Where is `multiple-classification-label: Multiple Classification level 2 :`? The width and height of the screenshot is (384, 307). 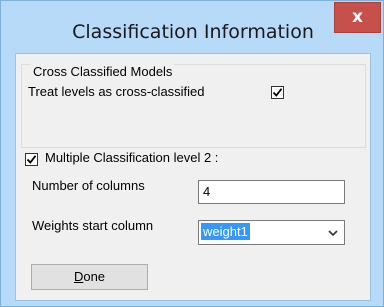
multiple-classification-label: Multiple Classification level 2 : is located at coordinates (132, 157).